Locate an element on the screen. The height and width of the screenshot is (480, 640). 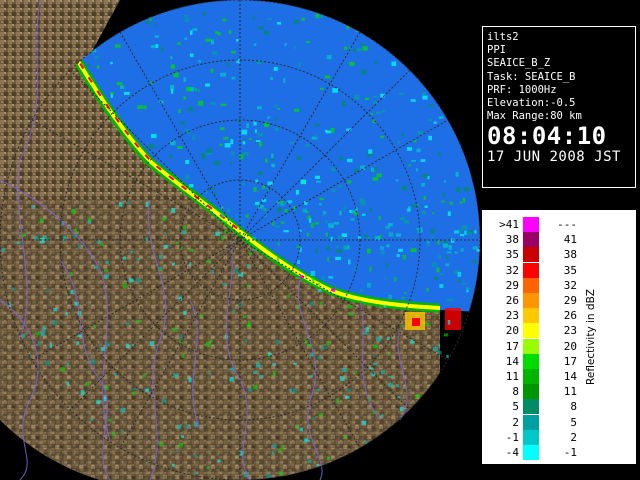
legend-row: 11 14 is located at coordinates (538, 377).